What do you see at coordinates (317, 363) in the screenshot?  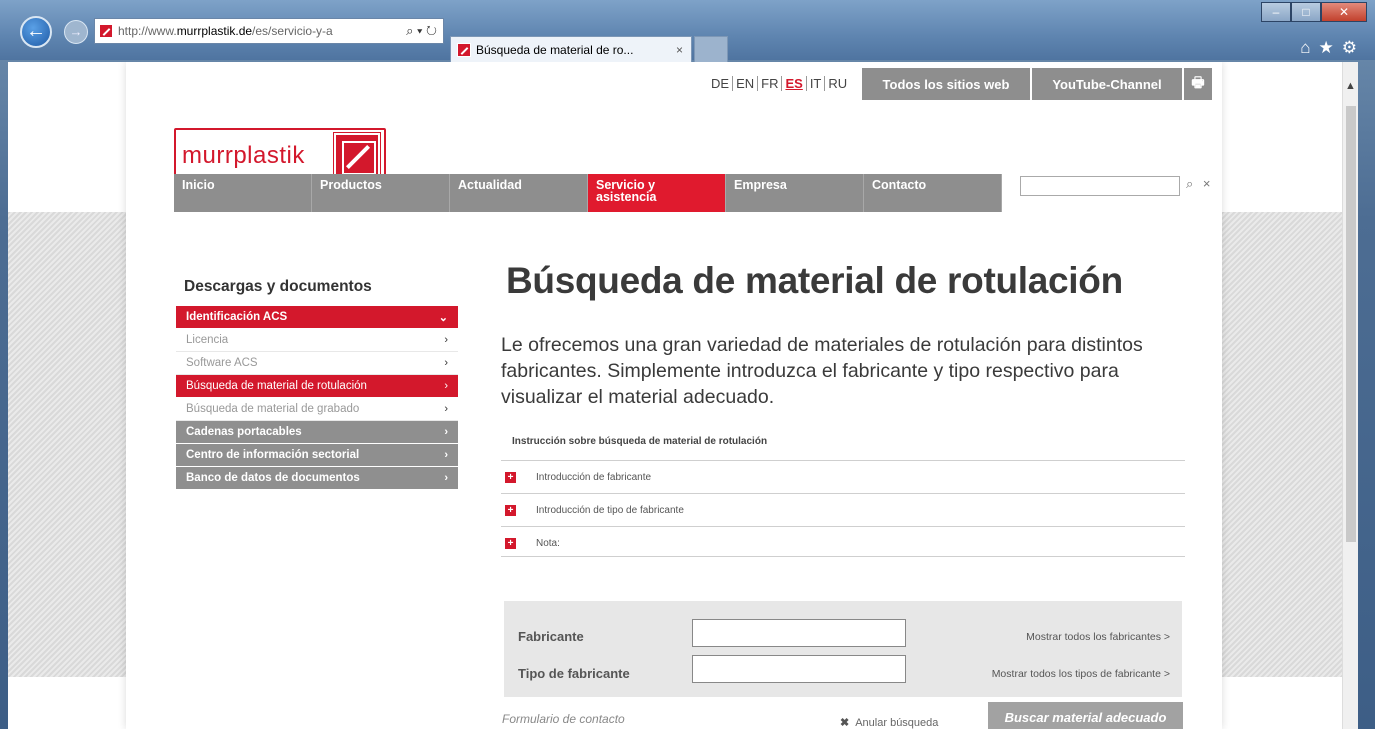 I see `sidebar-item-software-acs: Software ACS ›` at bounding box center [317, 363].